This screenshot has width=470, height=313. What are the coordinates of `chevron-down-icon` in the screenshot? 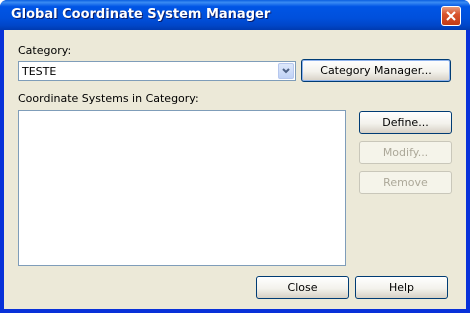 It's located at (286, 71).